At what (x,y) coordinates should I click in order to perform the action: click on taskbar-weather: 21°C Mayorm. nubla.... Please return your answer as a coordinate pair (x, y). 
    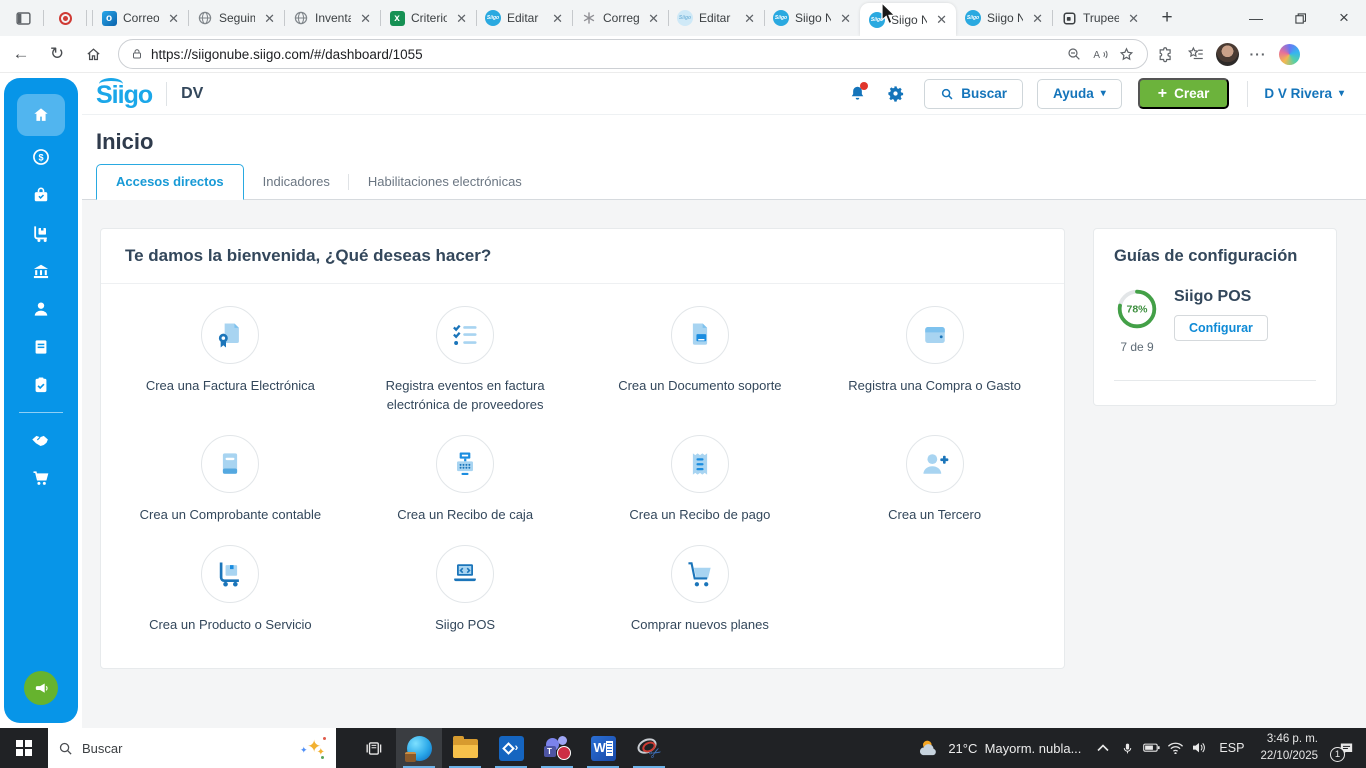
    Looking at the image, I should click on (999, 748).